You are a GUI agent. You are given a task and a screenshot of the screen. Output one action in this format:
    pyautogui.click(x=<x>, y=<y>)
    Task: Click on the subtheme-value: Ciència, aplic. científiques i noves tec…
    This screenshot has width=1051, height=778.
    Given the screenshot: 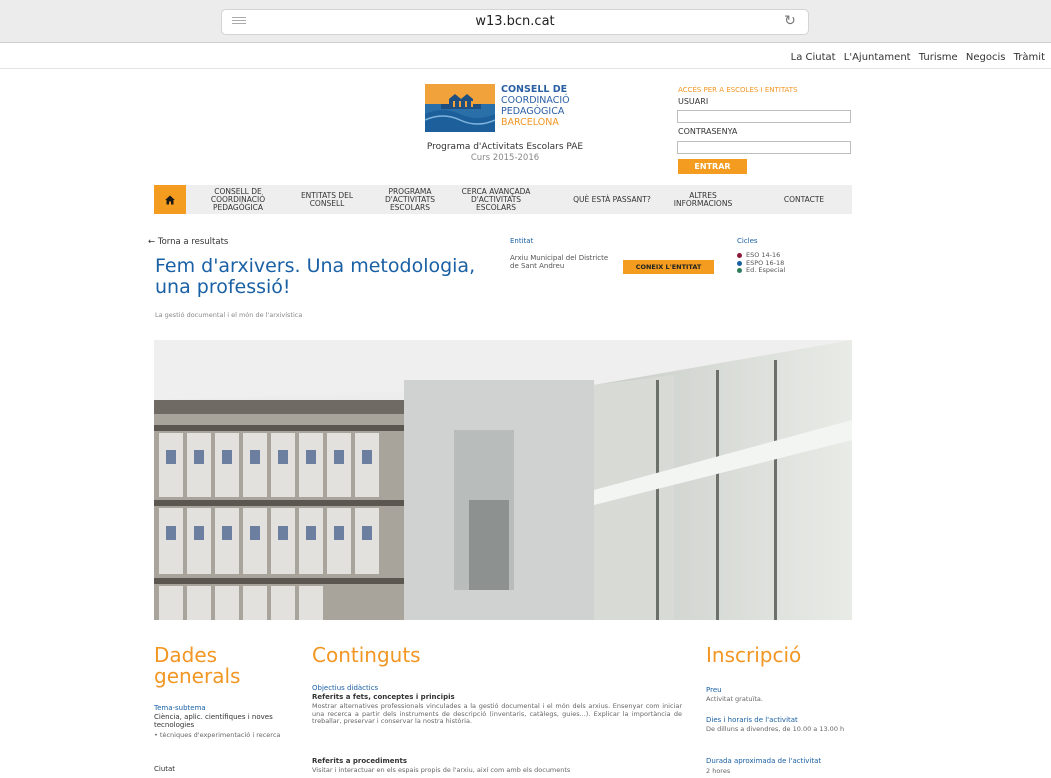 What is the action you would take?
    pyautogui.click(x=213, y=721)
    